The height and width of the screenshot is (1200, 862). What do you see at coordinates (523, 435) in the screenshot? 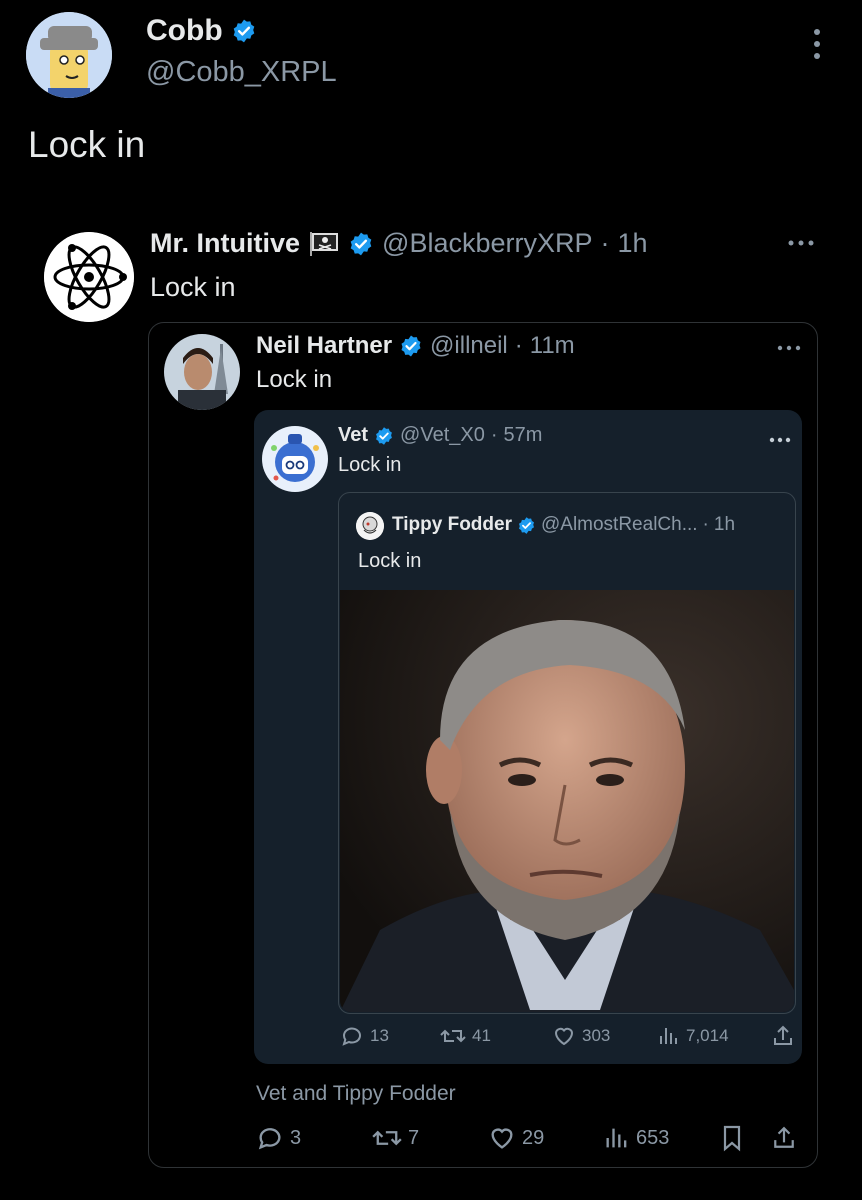
I see `quote3-time: 57m` at bounding box center [523, 435].